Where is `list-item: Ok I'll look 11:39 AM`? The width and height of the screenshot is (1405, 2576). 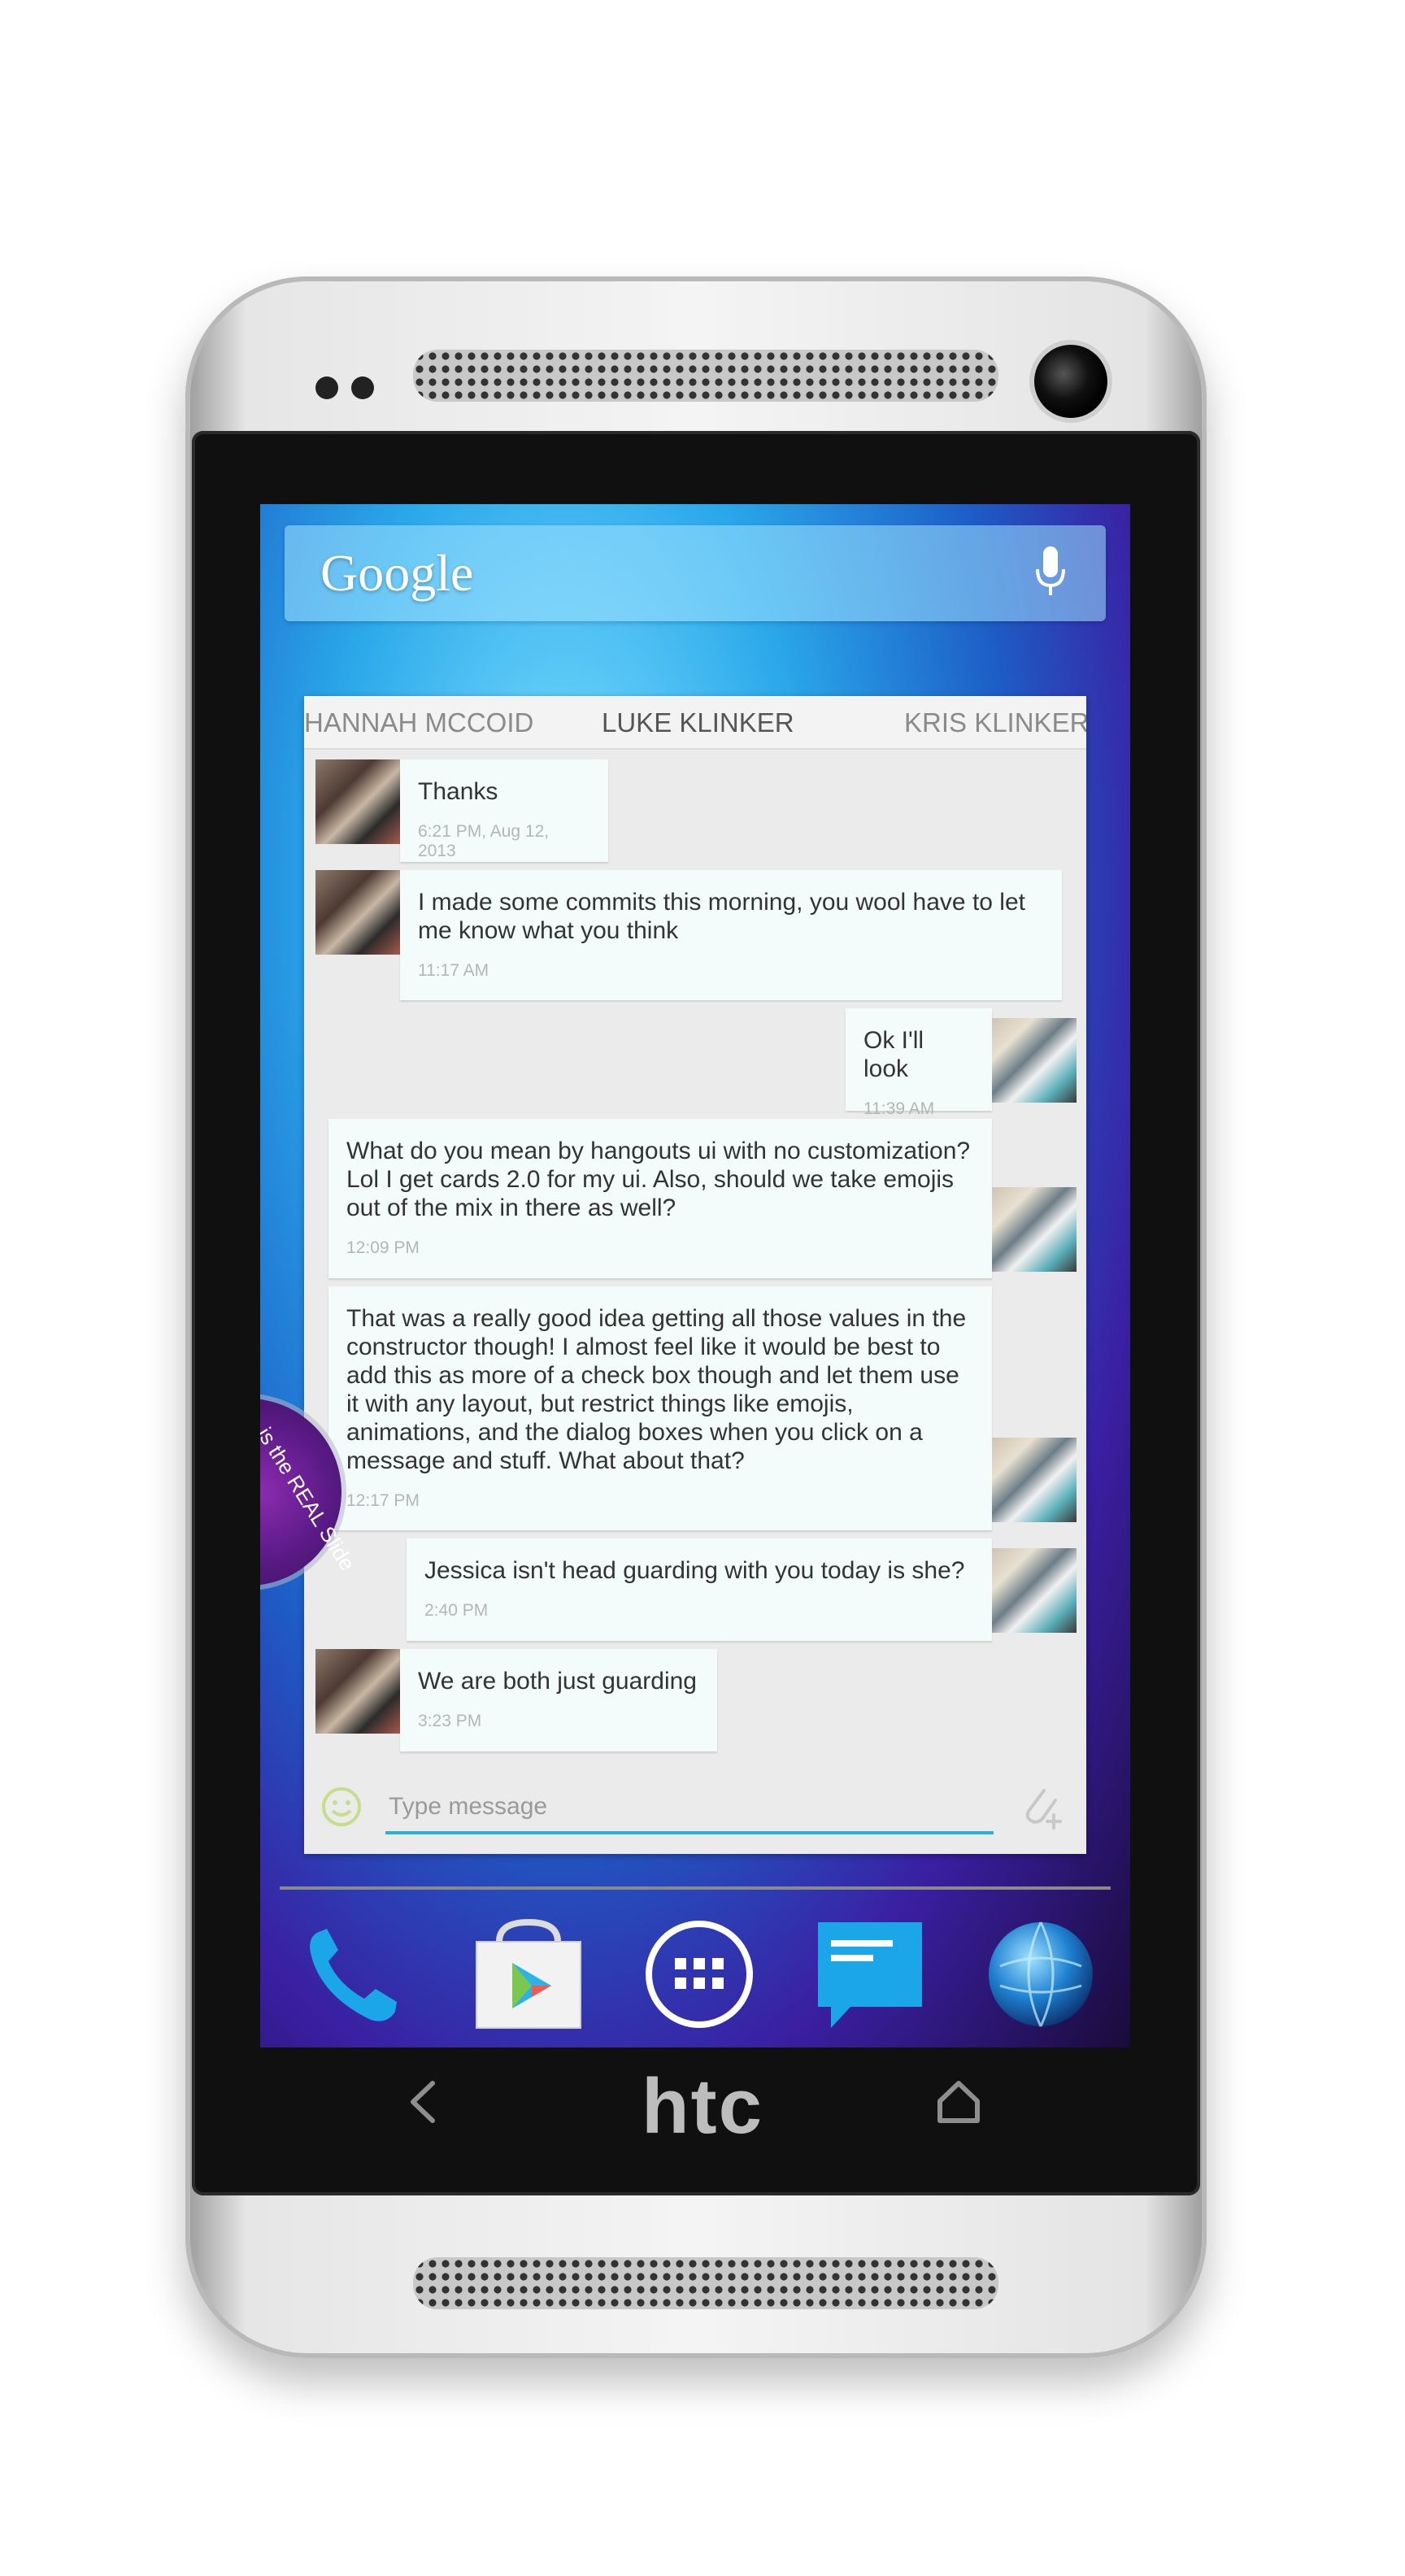 list-item: Ok I'll look 11:39 AM is located at coordinates (919, 1063).